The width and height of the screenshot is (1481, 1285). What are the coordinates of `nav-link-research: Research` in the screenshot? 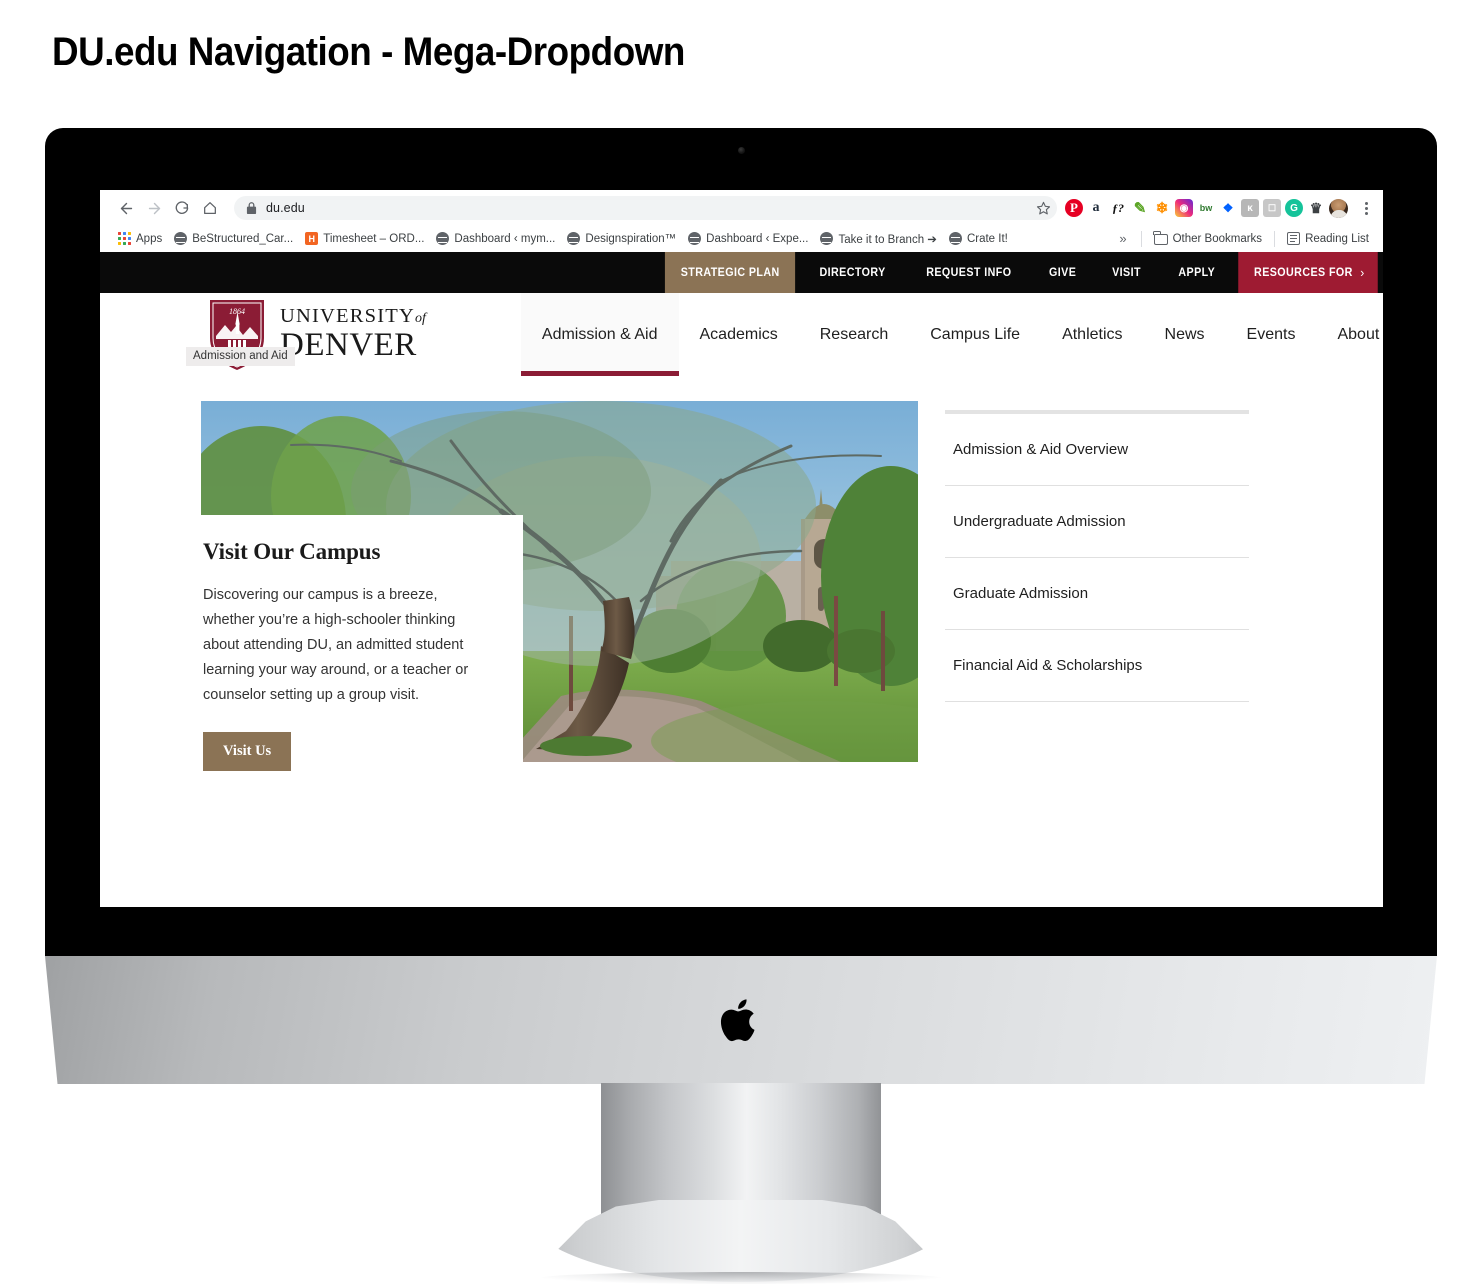 It's located at (854, 334).